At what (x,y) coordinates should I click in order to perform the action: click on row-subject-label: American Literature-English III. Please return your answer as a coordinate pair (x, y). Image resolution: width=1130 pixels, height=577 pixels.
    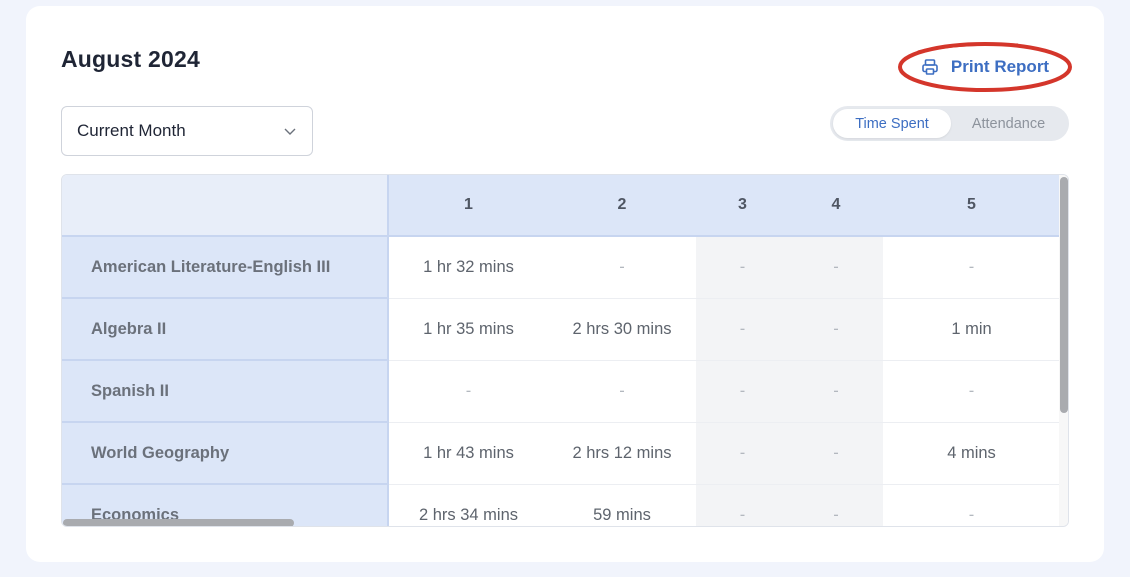
    Looking at the image, I should click on (225, 268).